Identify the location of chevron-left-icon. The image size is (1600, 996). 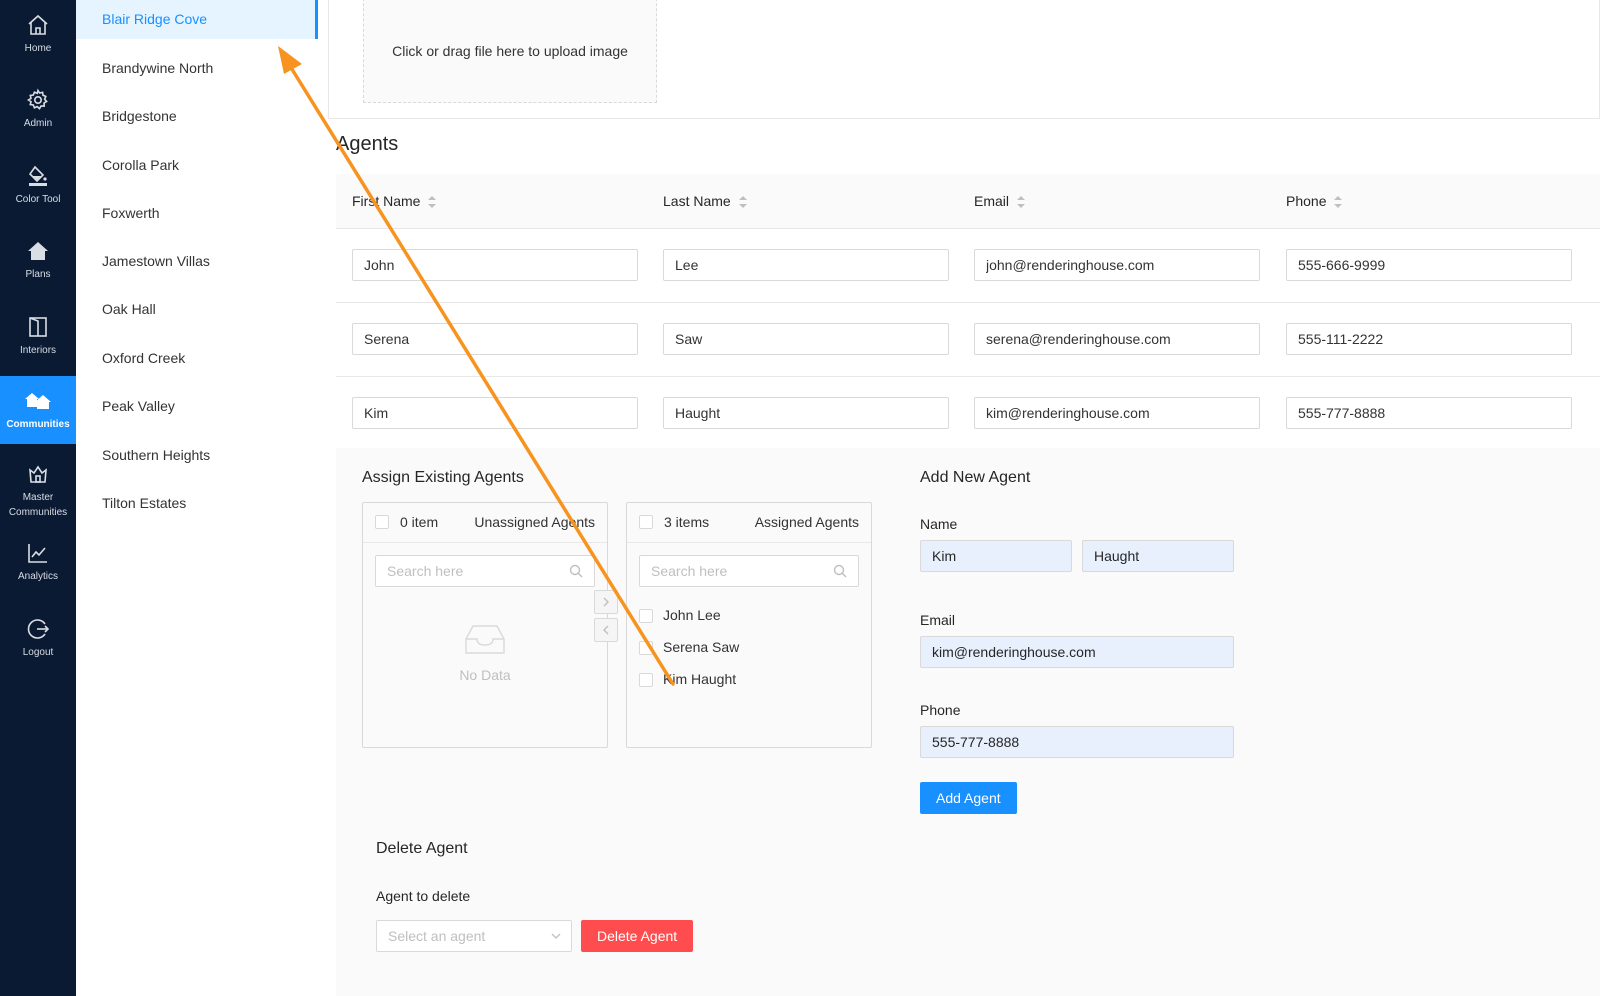
(606, 630).